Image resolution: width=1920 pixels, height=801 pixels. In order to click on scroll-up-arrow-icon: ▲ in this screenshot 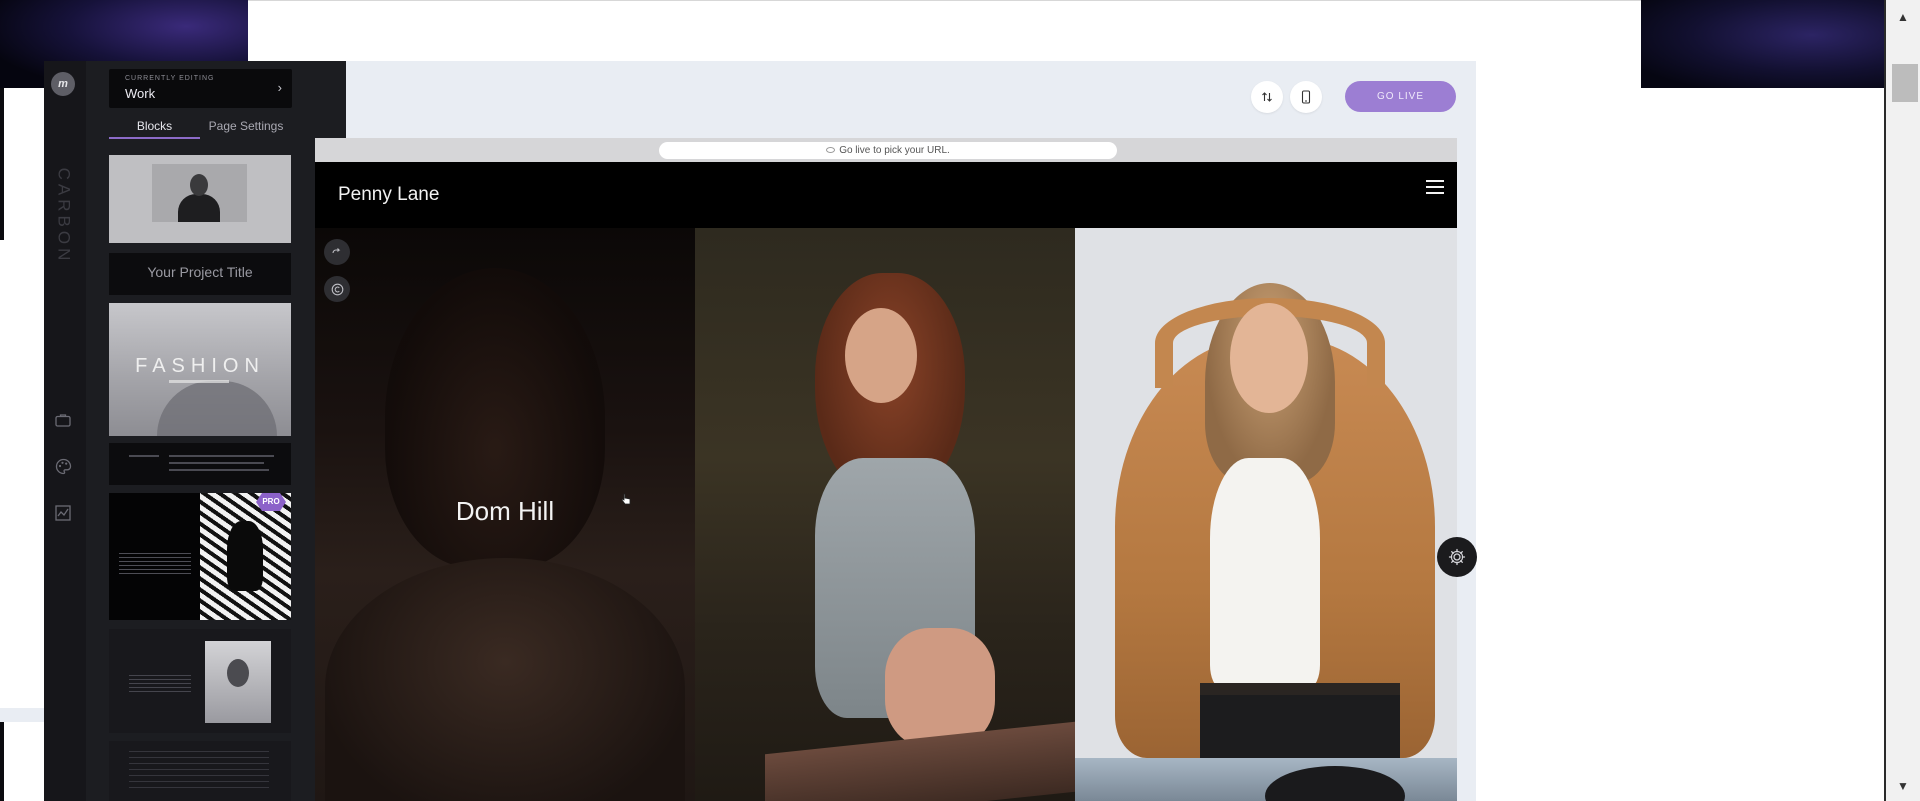, I will do `click(1903, 17)`.